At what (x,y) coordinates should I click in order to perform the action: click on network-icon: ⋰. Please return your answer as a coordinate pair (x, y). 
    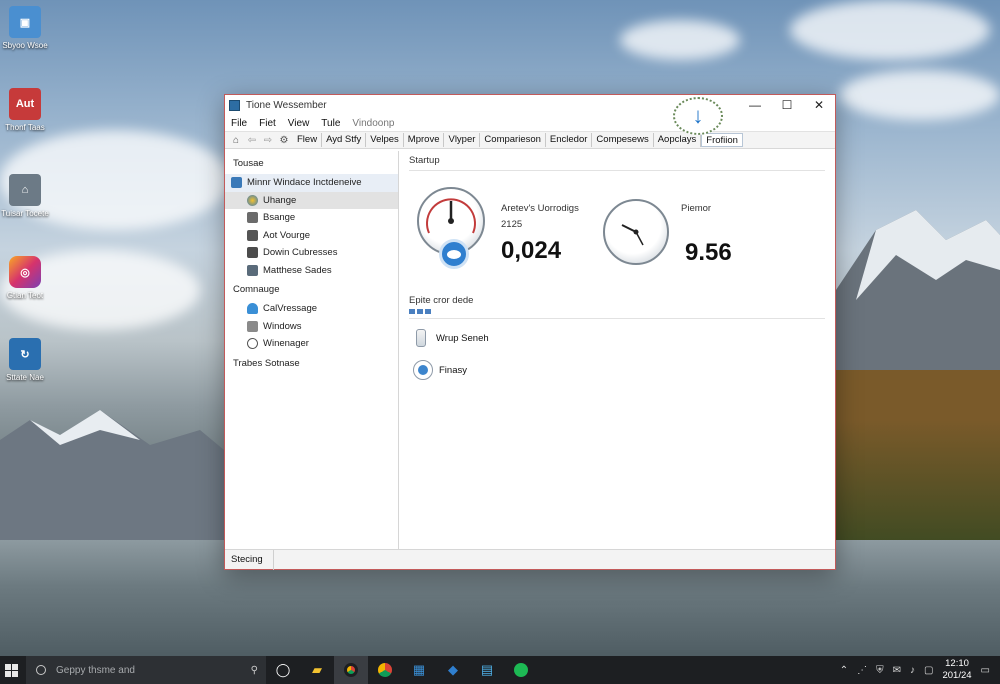
    Looking at the image, I should click on (862, 670).